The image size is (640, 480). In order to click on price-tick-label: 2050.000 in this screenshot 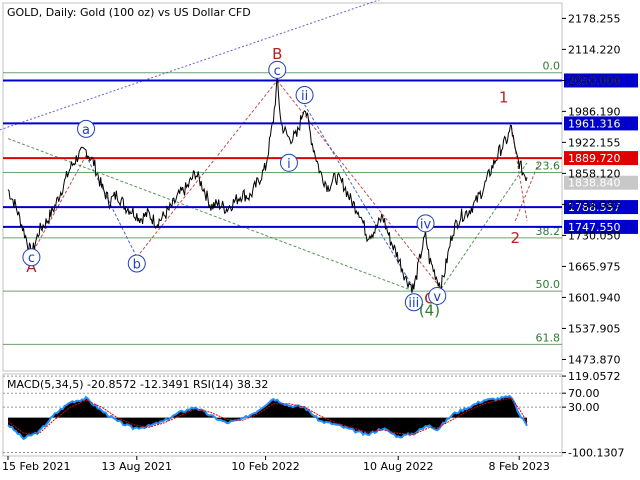, I will do `click(594, 80)`.